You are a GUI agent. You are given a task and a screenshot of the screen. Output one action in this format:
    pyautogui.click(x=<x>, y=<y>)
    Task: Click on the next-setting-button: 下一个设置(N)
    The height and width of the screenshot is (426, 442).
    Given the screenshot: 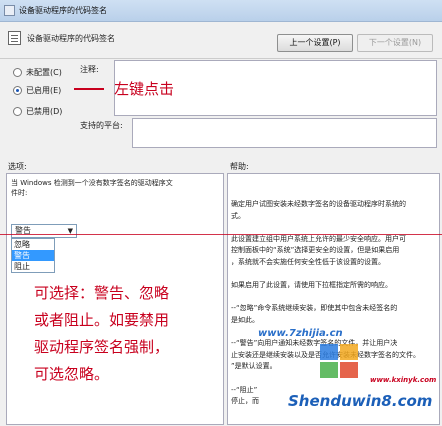 What is the action you would take?
    pyautogui.click(x=395, y=43)
    